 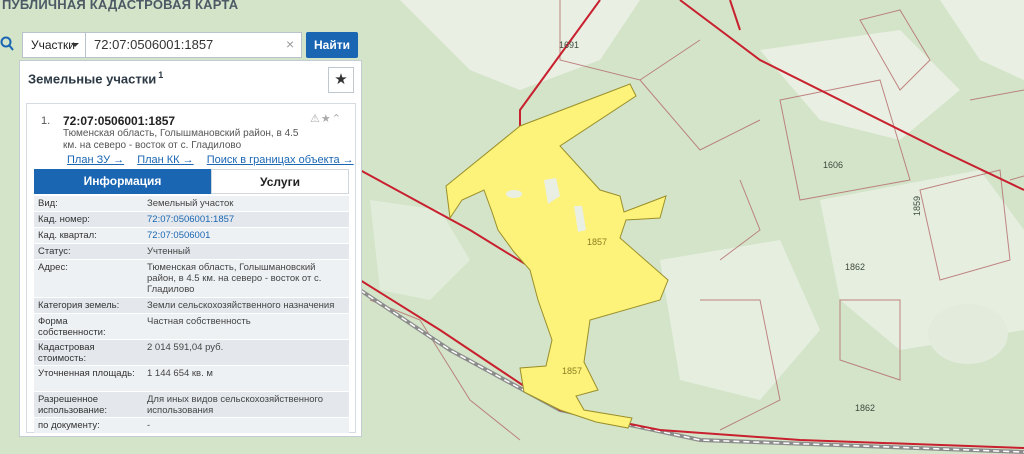 I want to click on favorite-star-button: ★, so click(x=341, y=80).